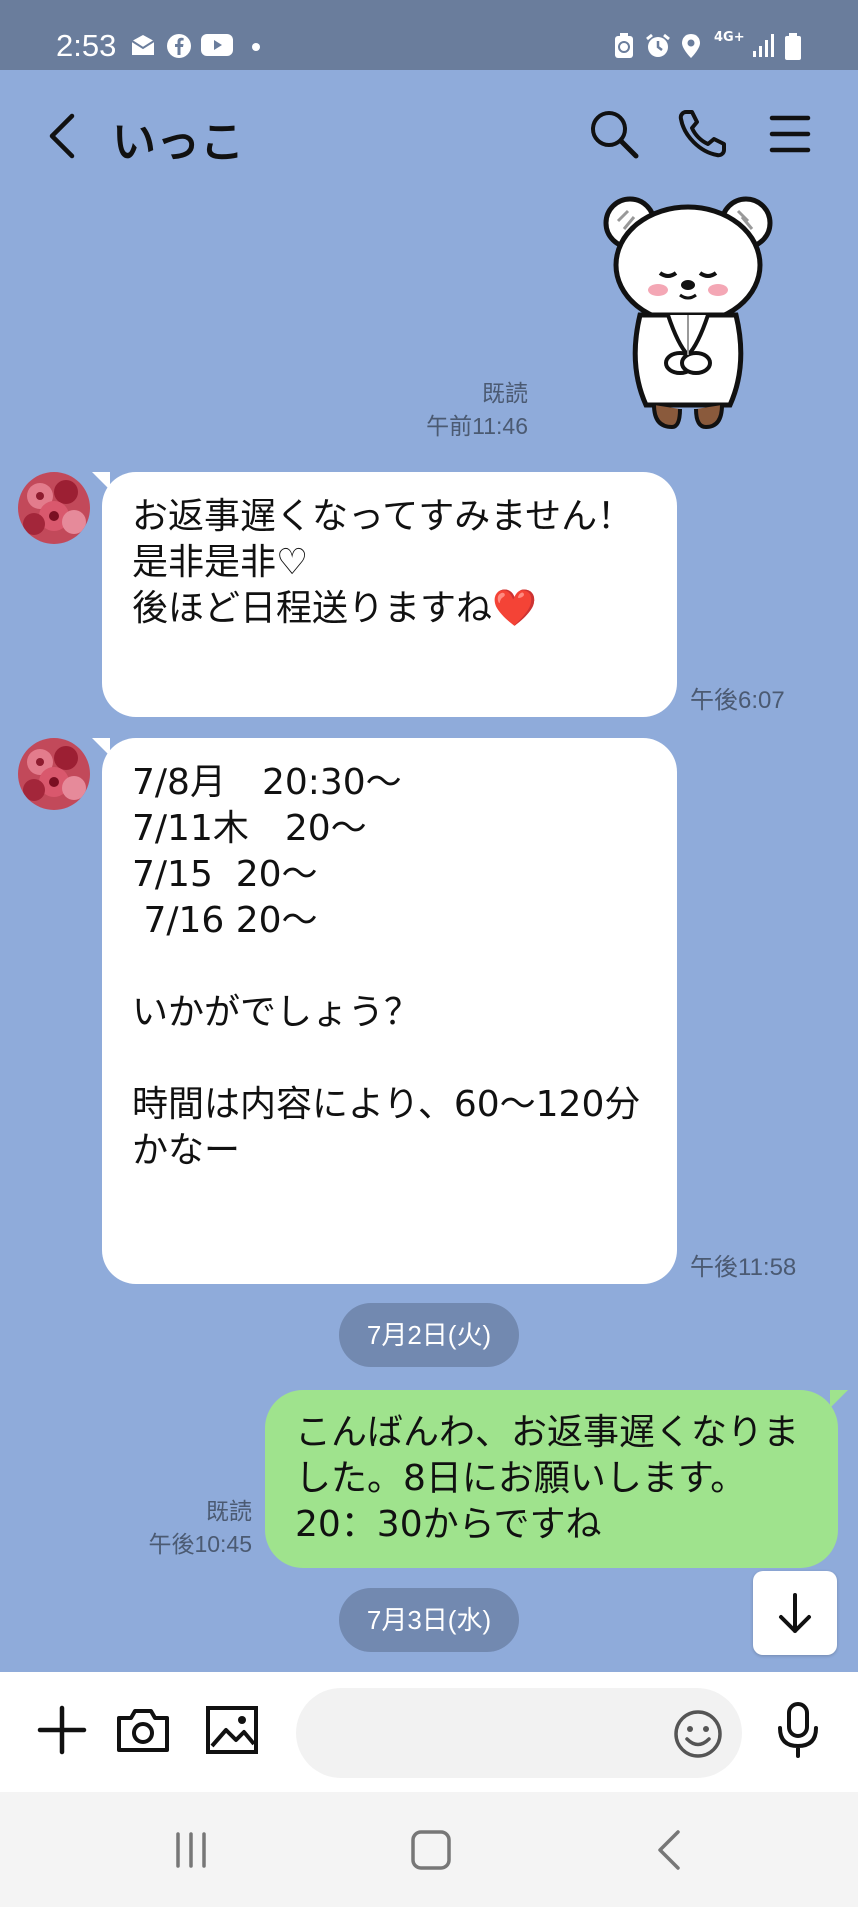 The image size is (858, 1907). What do you see at coordinates (232, 1730) in the screenshot?
I see `image-icon` at bounding box center [232, 1730].